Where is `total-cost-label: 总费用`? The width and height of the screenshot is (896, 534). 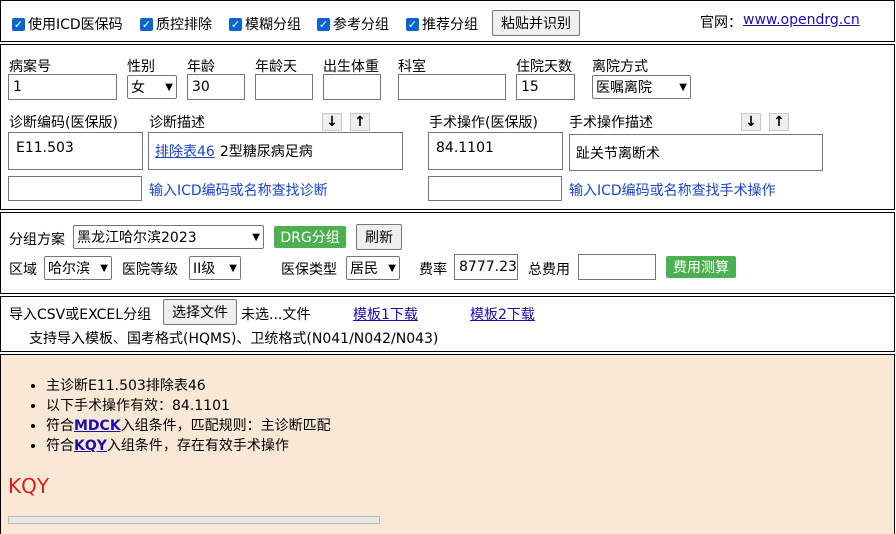 total-cost-label: 总费用 is located at coordinates (549, 270).